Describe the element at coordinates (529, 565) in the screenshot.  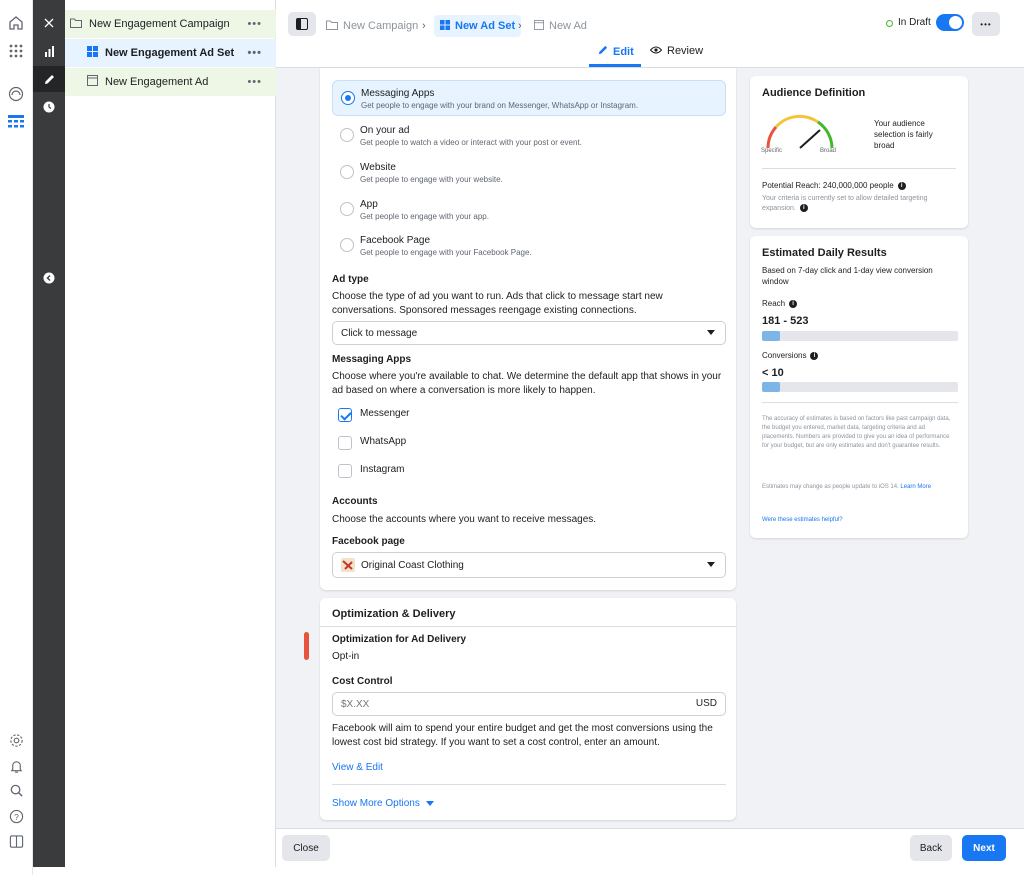
I see `facebook-page-select: Original Coast Clothing` at that location.